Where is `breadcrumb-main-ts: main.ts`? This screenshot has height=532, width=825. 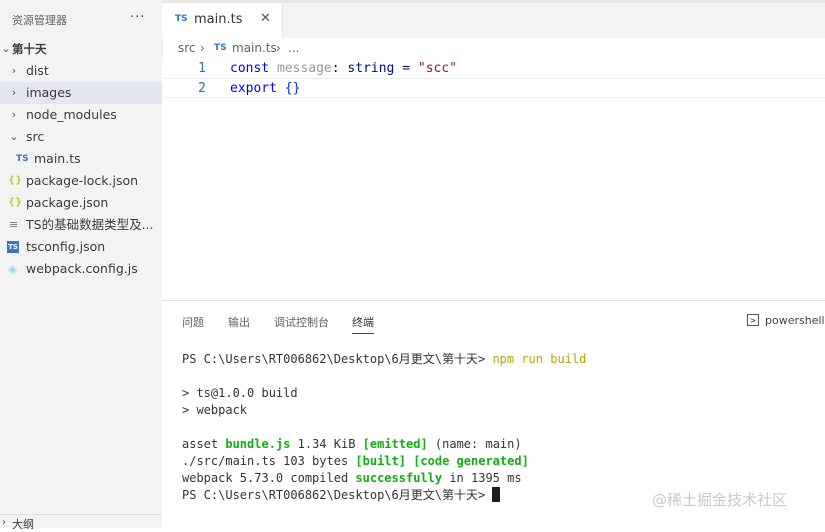
breadcrumb-main-ts: main.ts is located at coordinates (254, 48).